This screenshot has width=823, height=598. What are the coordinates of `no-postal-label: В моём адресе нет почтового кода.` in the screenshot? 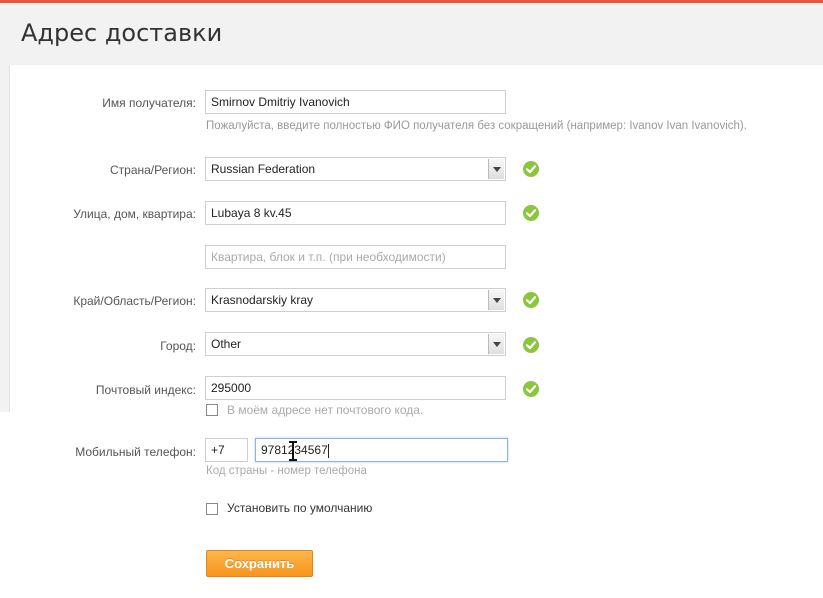 It's located at (325, 410).